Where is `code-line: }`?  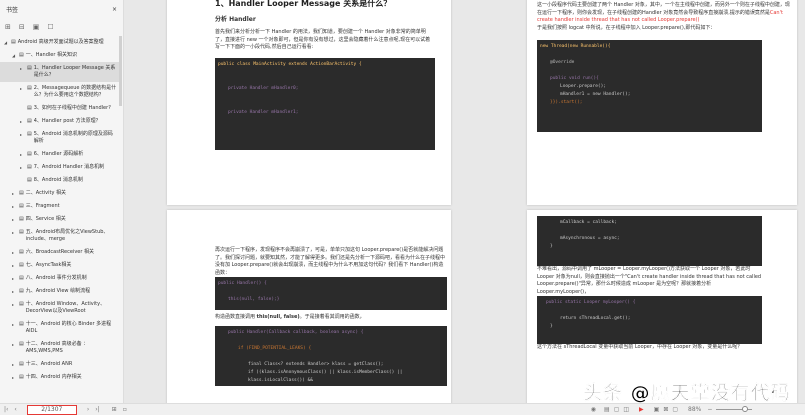
code-line: } is located at coordinates (551, 326).